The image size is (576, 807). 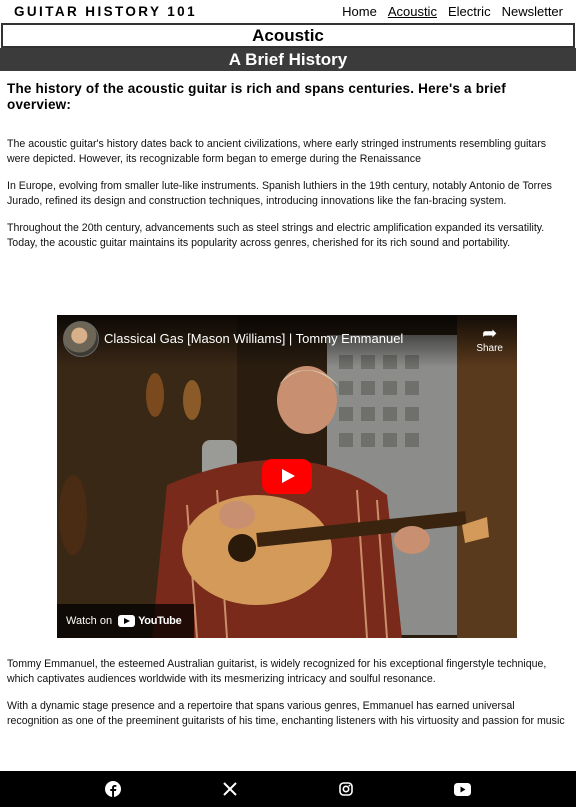 I want to click on watch-label: Watch on, so click(x=89, y=621).